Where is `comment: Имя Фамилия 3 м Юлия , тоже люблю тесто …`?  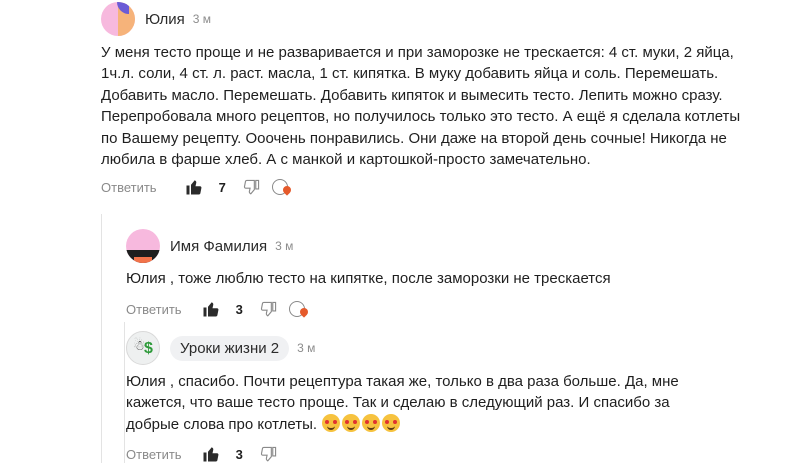 comment: Имя Фамилия 3 м Юлия , тоже люблю тесто … is located at coordinates (426, 274).